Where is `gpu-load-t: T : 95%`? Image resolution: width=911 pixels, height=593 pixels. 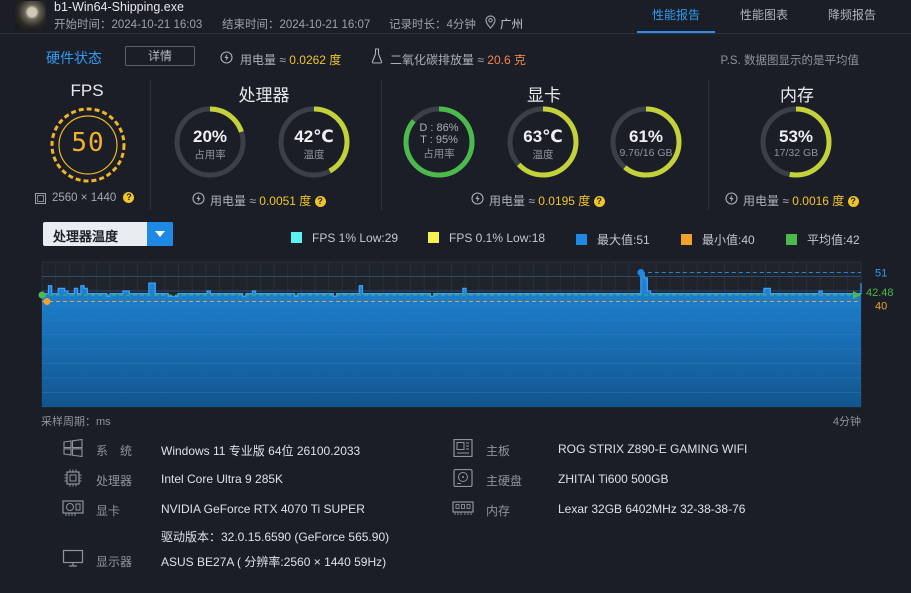
gpu-load-t: T : 95% is located at coordinates (439, 140).